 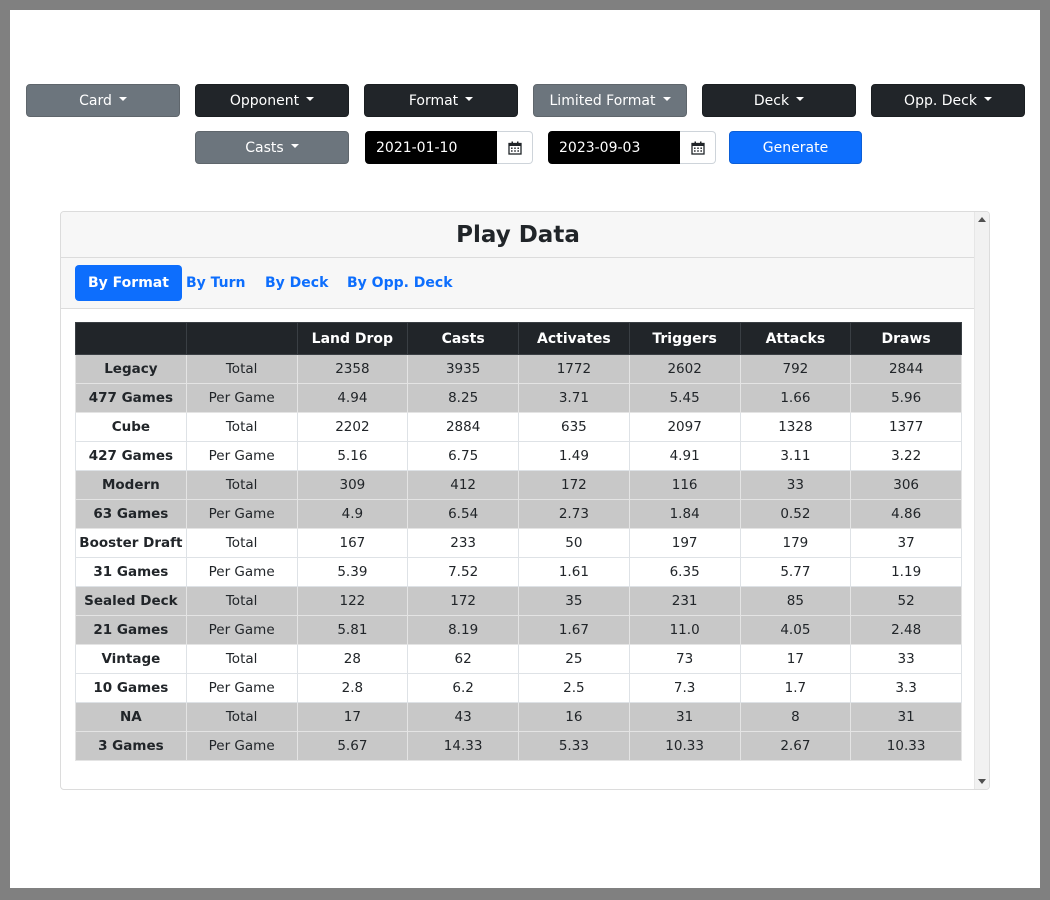 What do you see at coordinates (574, 601) in the screenshot?
I see `table-cell: 35` at bounding box center [574, 601].